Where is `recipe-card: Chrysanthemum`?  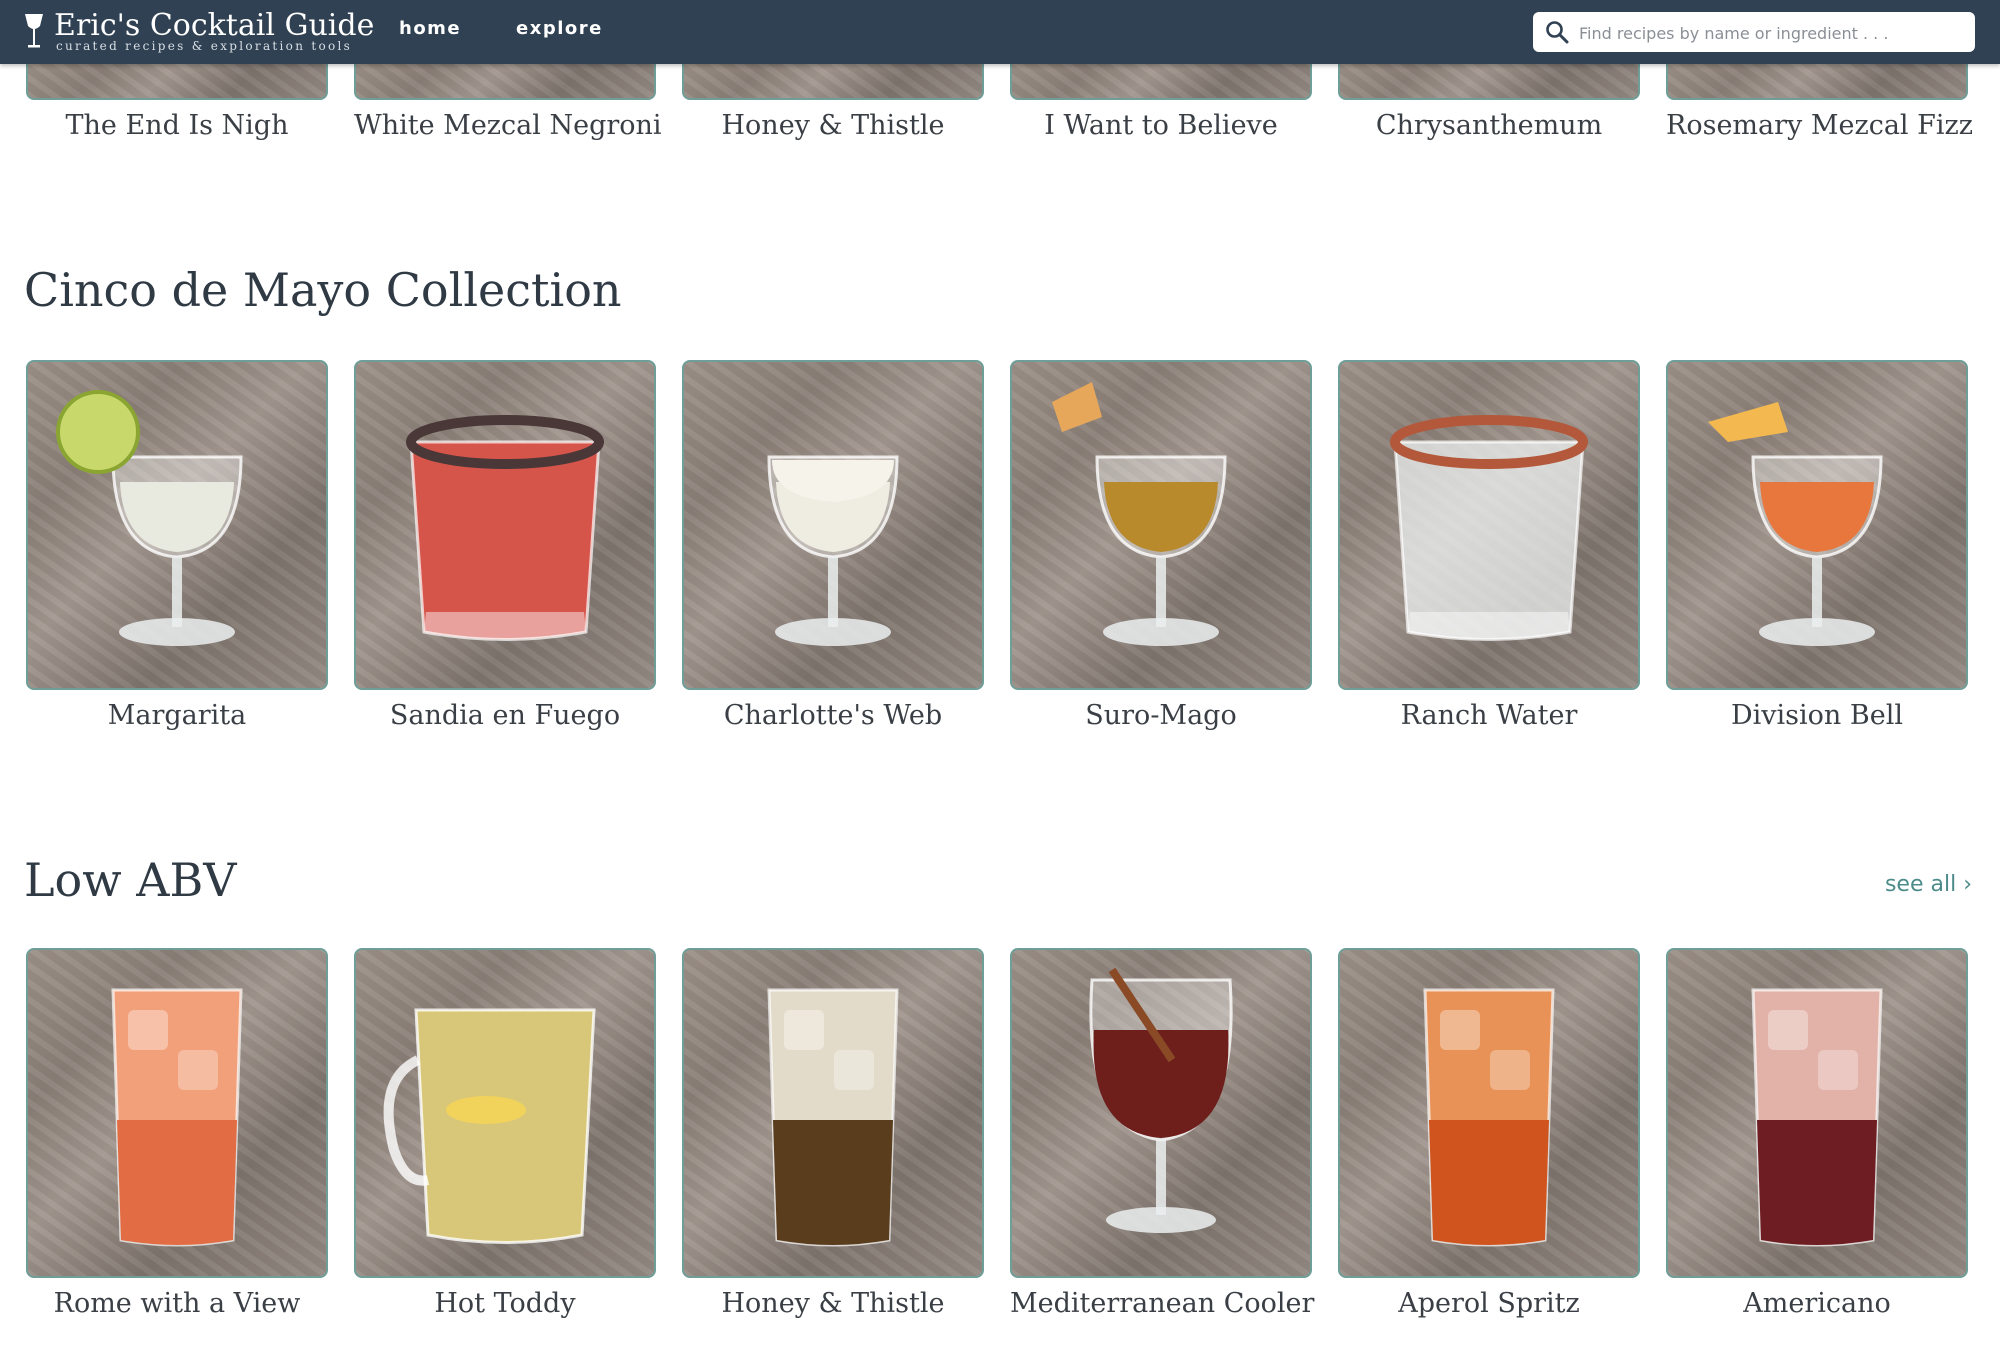
recipe-card: Chrysanthemum is located at coordinates (1489, 101).